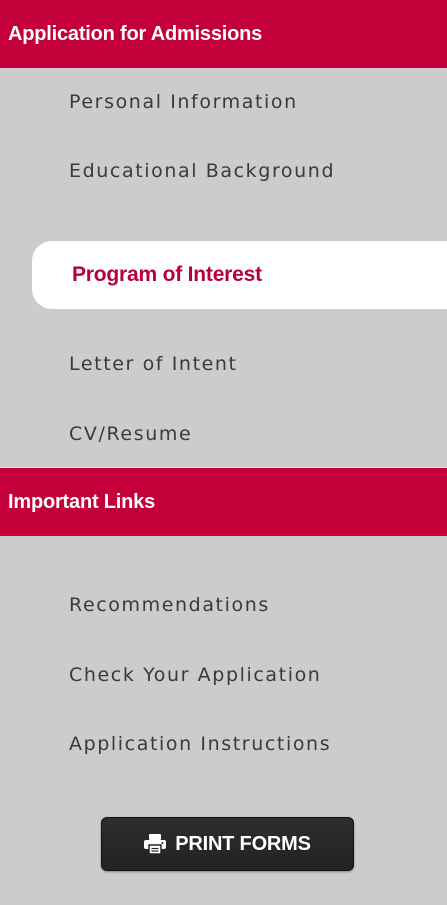  I want to click on nav-item-recommendations: Recommendations, so click(223, 605).